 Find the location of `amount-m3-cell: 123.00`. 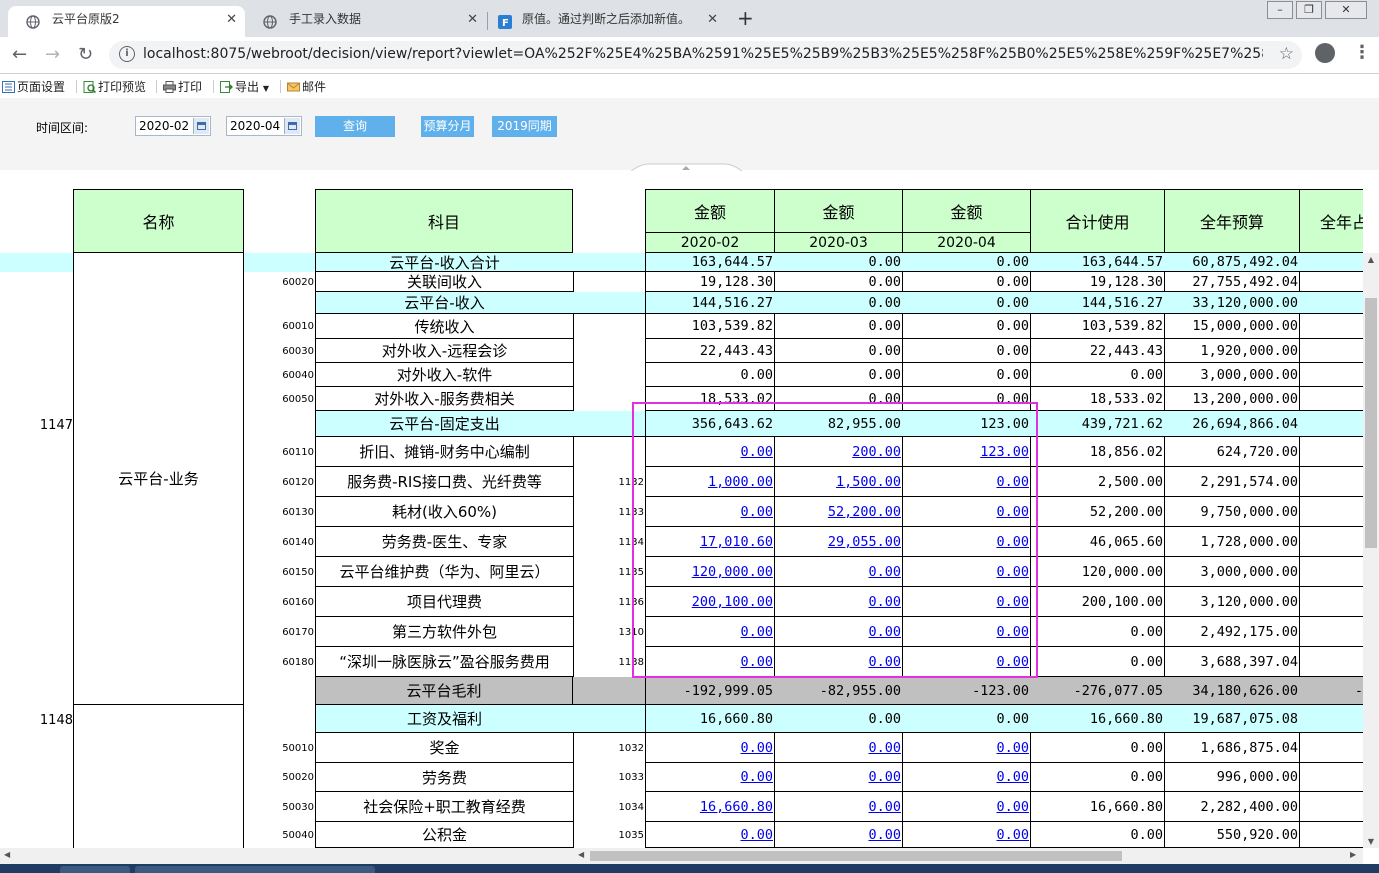

amount-m3-cell: 123.00 is located at coordinates (966, 452).